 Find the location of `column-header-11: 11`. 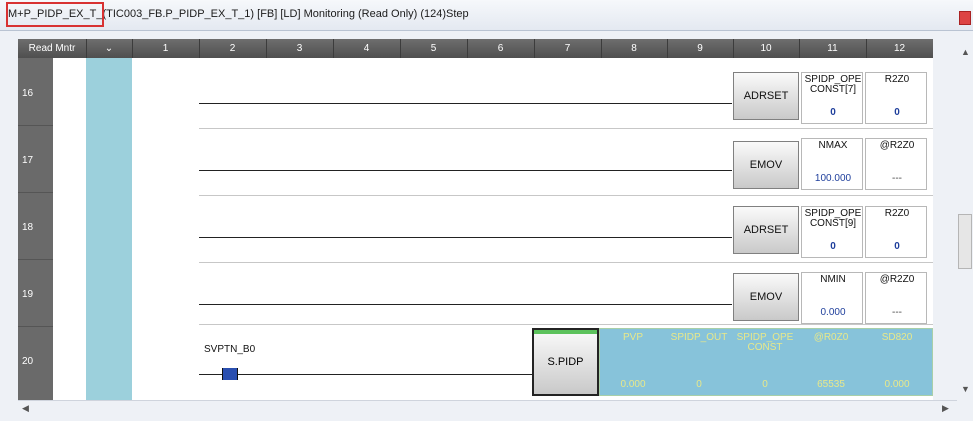

column-header-11: 11 is located at coordinates (833, 48).